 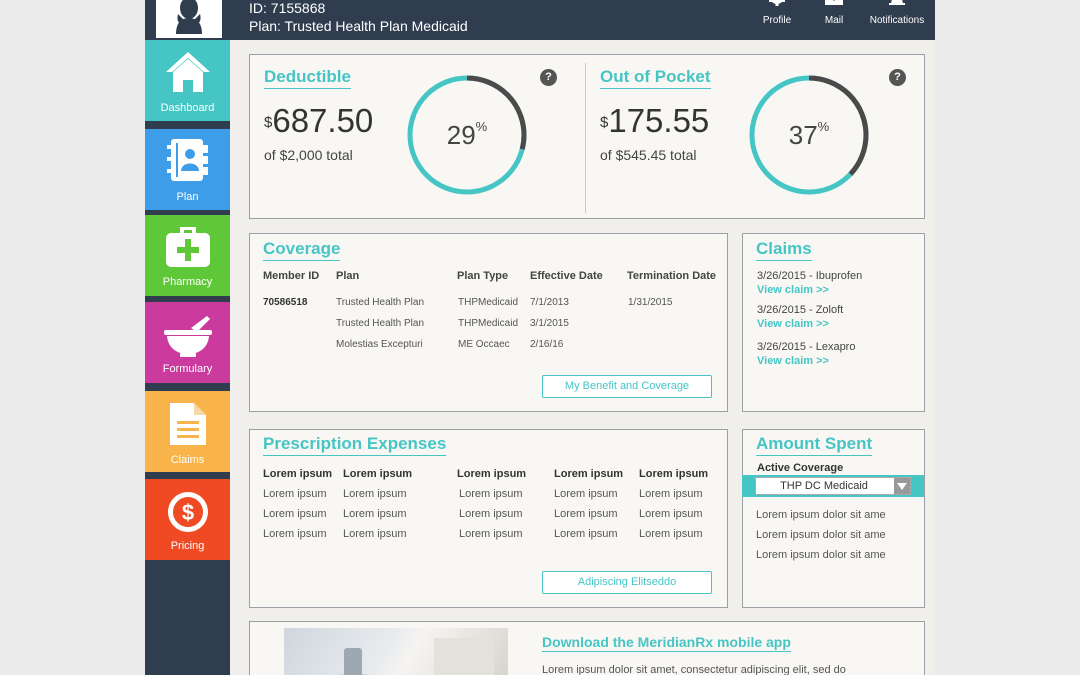 What do you see at coordinates (834, 2) in the screenshot?
I see `mail-icon` at bounding box center [834, 2].